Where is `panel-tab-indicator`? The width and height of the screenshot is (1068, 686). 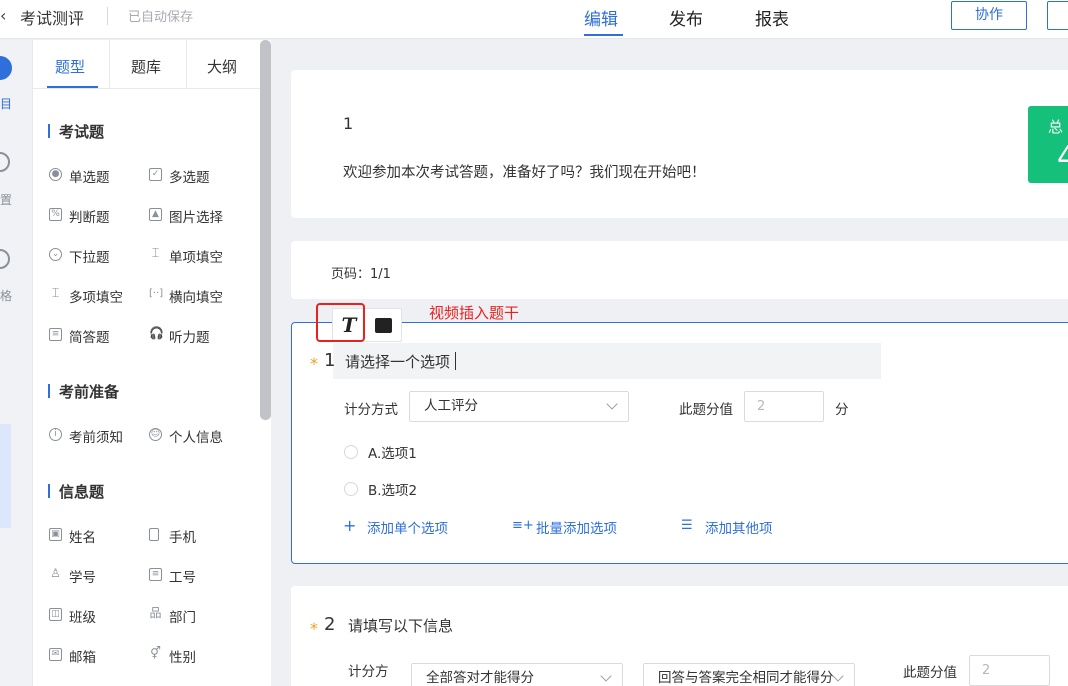 panel-tab-indicator is located at coordinates (72, 87).